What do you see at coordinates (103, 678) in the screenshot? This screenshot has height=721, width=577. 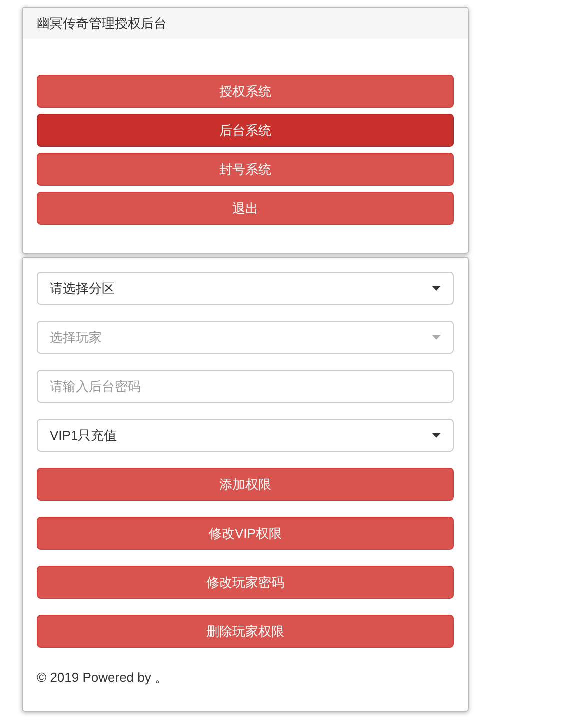 I see `footer-text: © 2019 Powered by 。` at bounding box center [103, 678].